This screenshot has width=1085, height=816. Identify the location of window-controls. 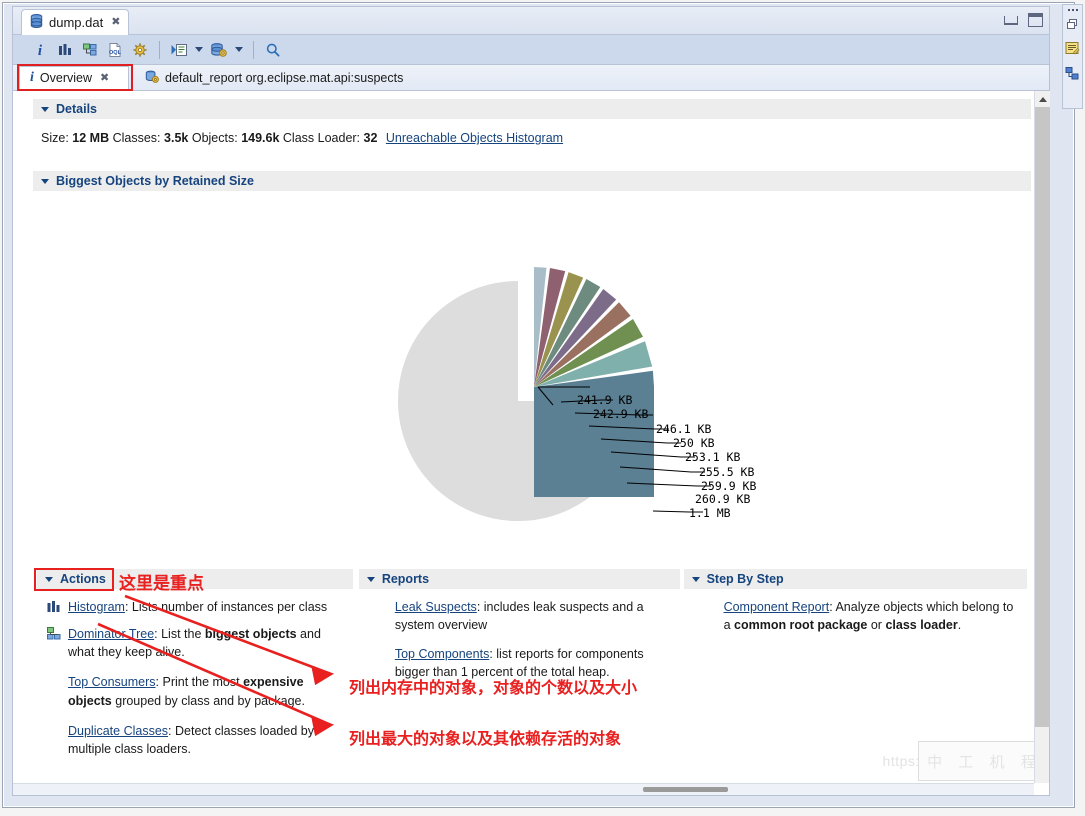
(1023, 20).